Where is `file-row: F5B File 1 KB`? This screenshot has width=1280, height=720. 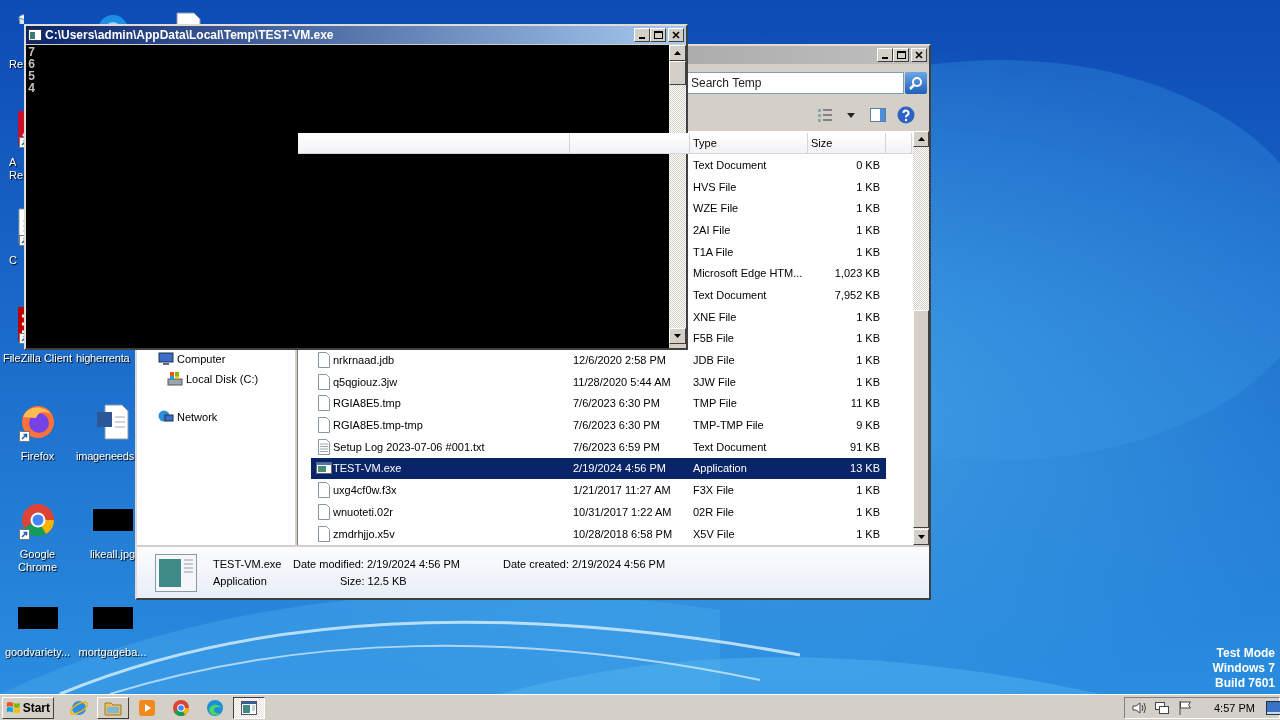
file-row: F5B File 1 KB is located at coordinates (788, 338).